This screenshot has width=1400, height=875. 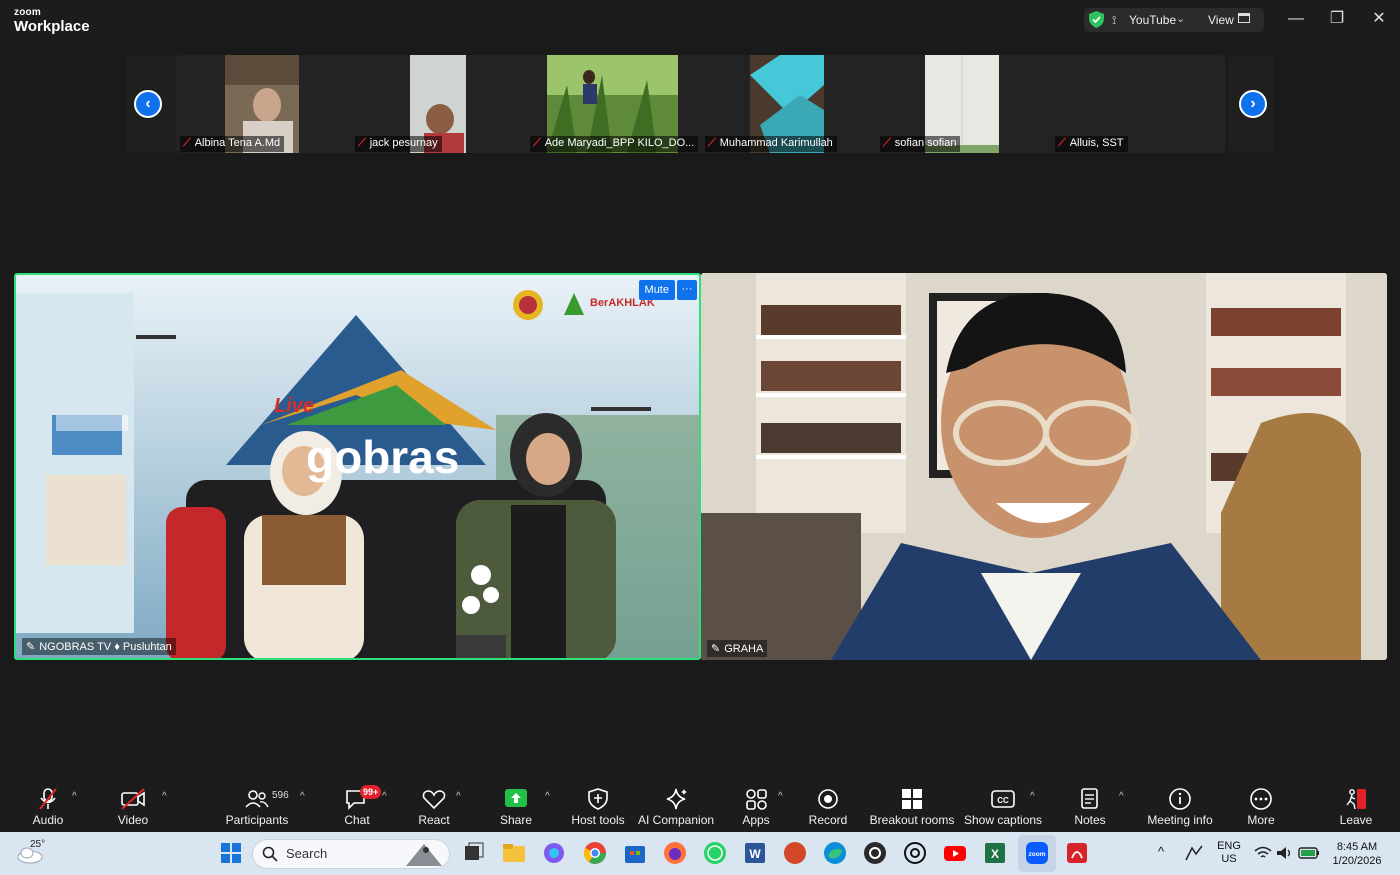 I want to click on minimize-button: —, so click(x=1296, y=19).